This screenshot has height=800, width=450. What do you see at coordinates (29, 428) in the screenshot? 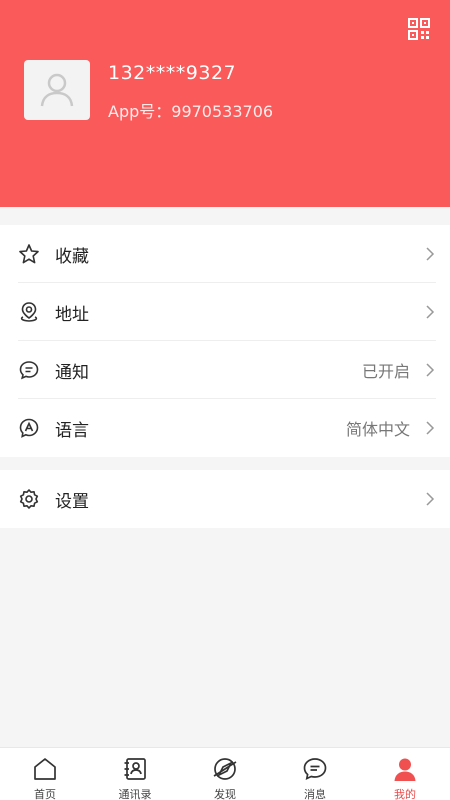
I see `language-icon` at bounding box center [29, 428].